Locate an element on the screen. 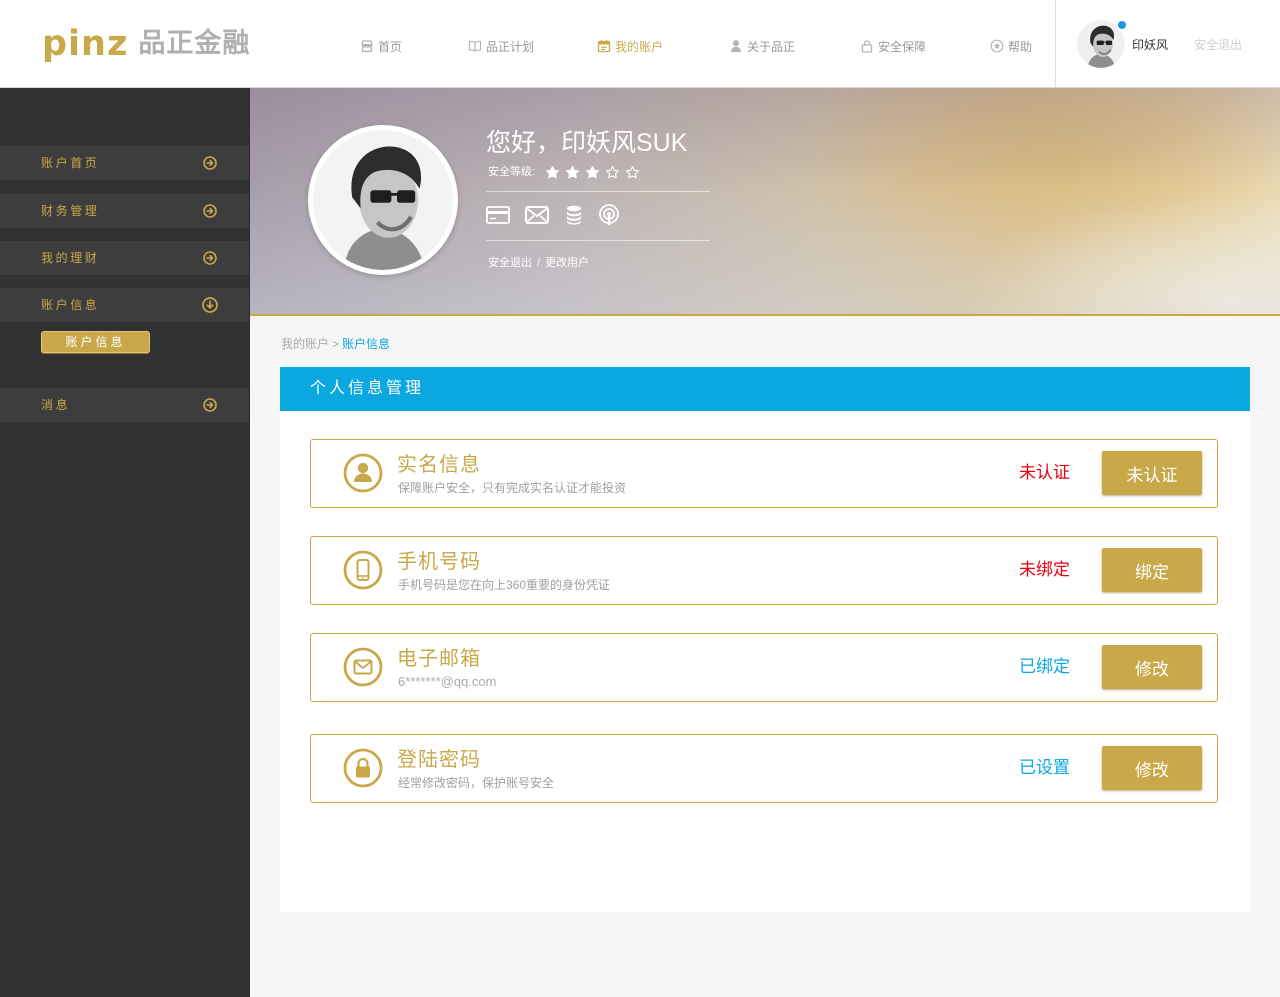 The image size is (1280, 997). nav-label: 帮助 is located at coordinates (1020, 46).